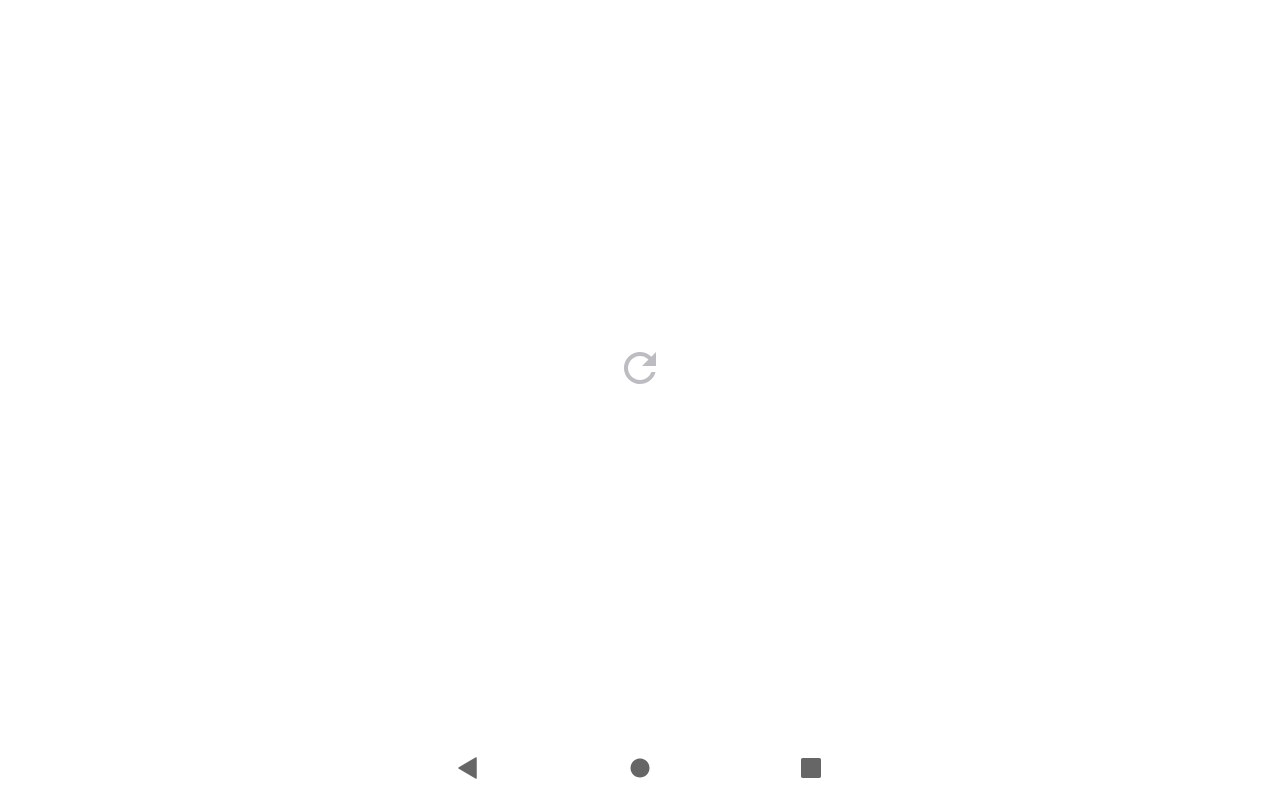  I want to click on back-triangle-icon, so click(467, 768).